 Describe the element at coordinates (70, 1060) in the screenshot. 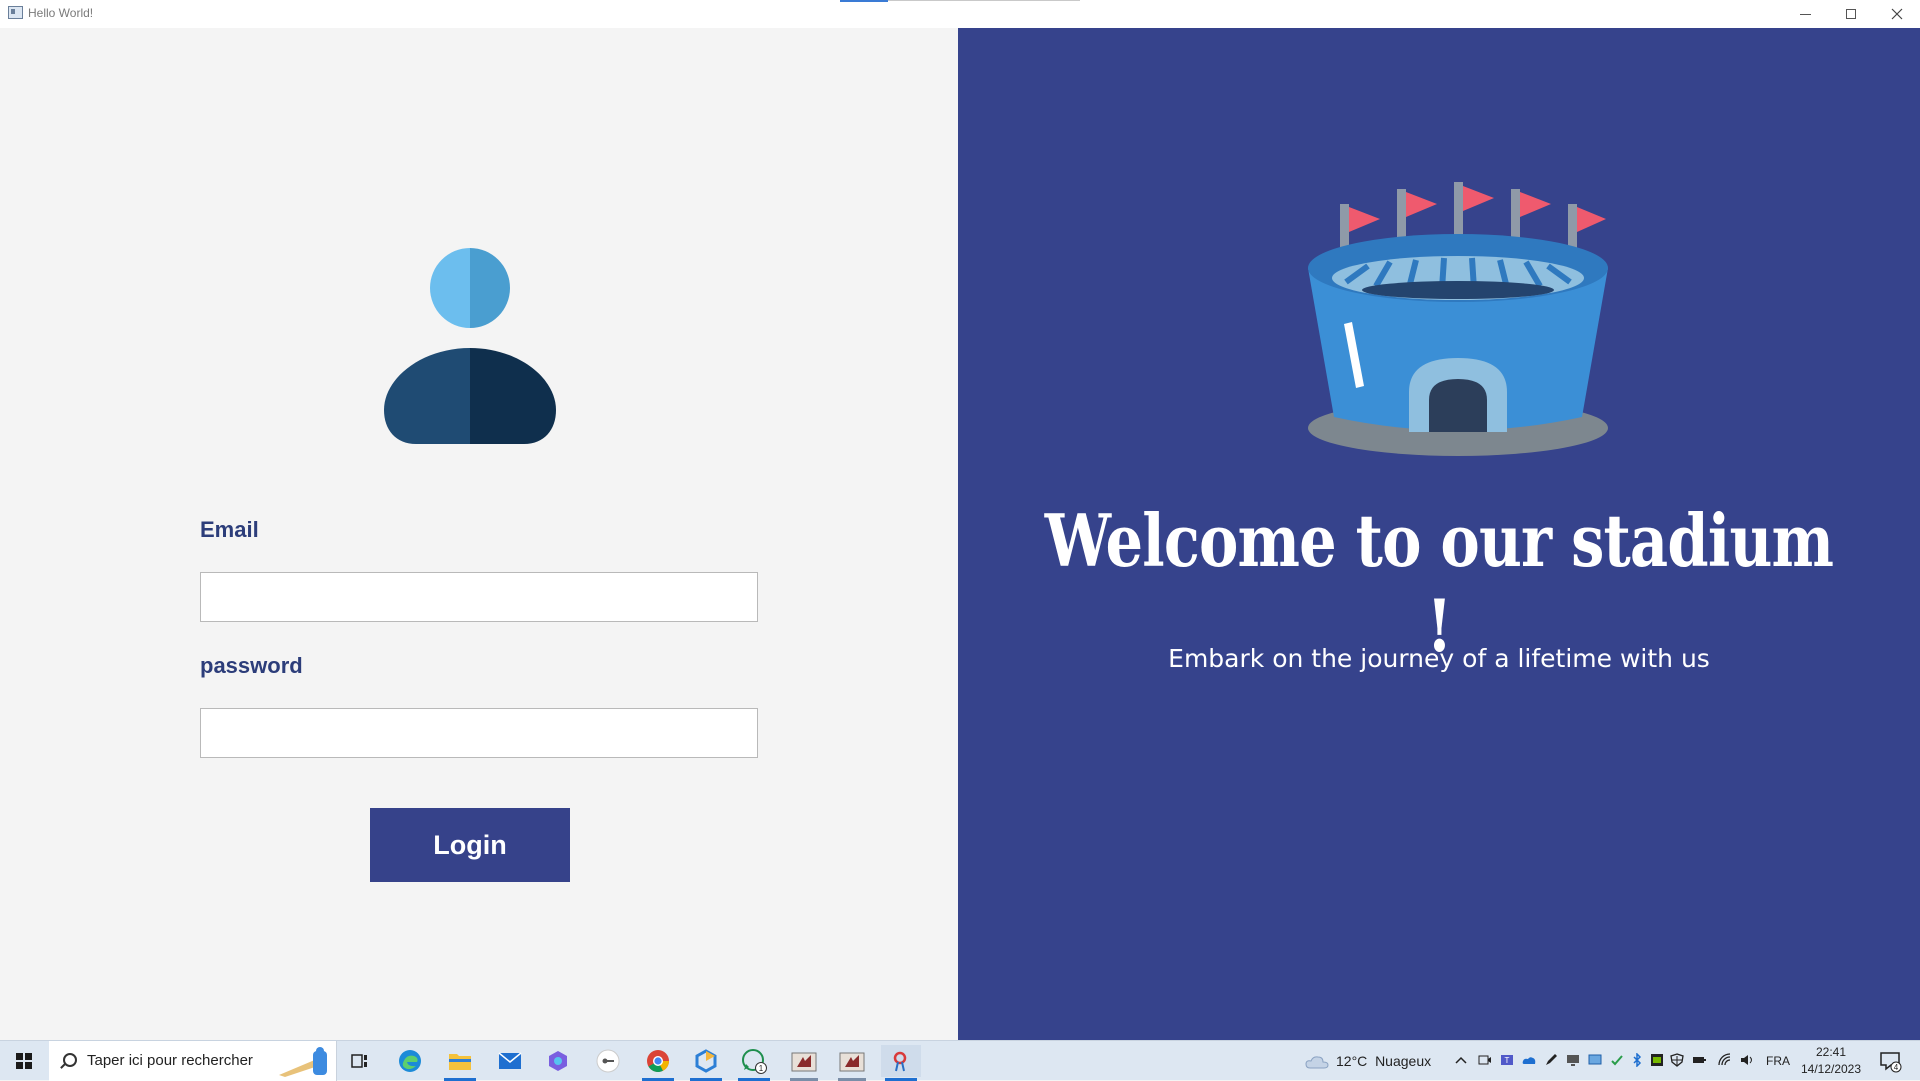

I see `search-icon` at that location.